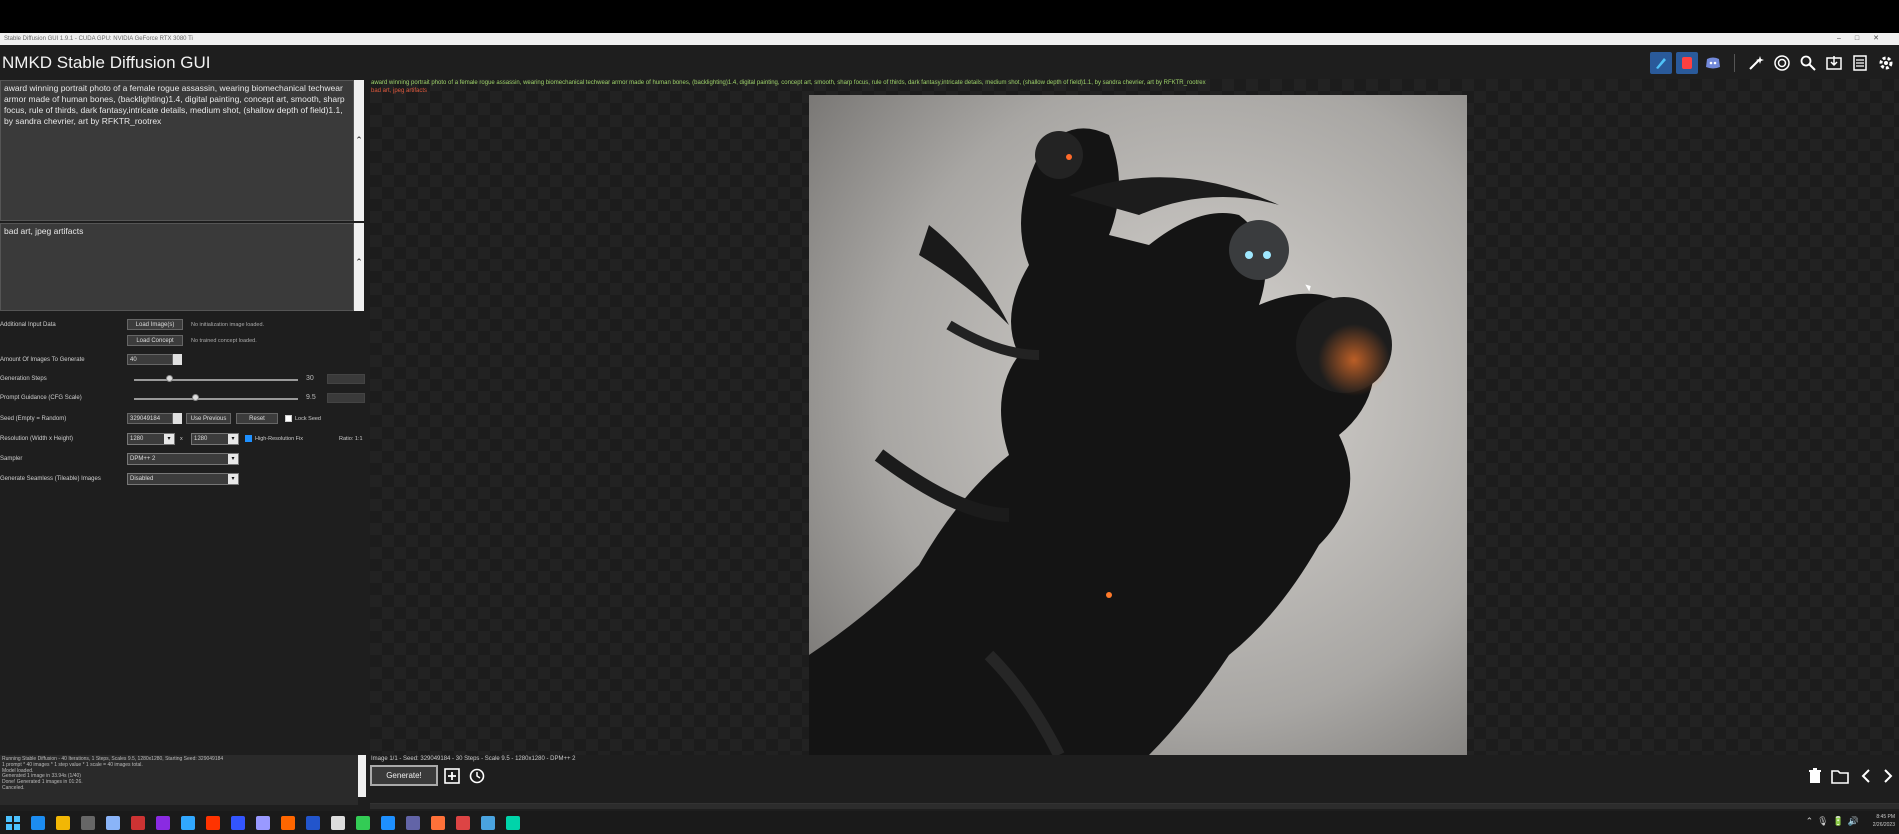 This screenshot has height=834, width=1899. I want to click on list-icon, so click(1860, 63).